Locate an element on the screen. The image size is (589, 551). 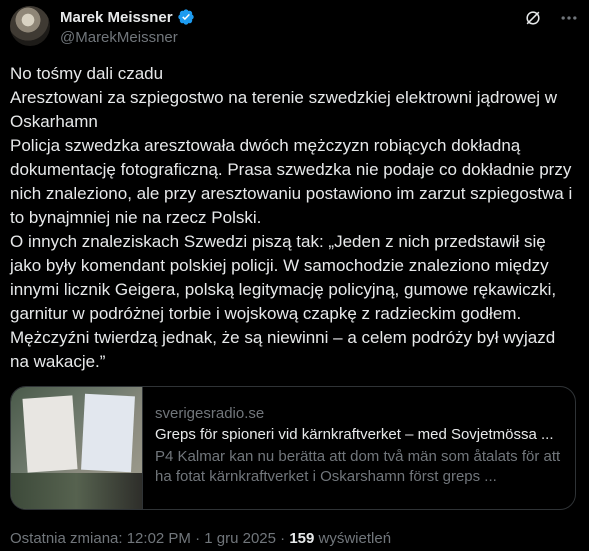
author-handle: @MarekMeissner is located at coordinates (127, 37).